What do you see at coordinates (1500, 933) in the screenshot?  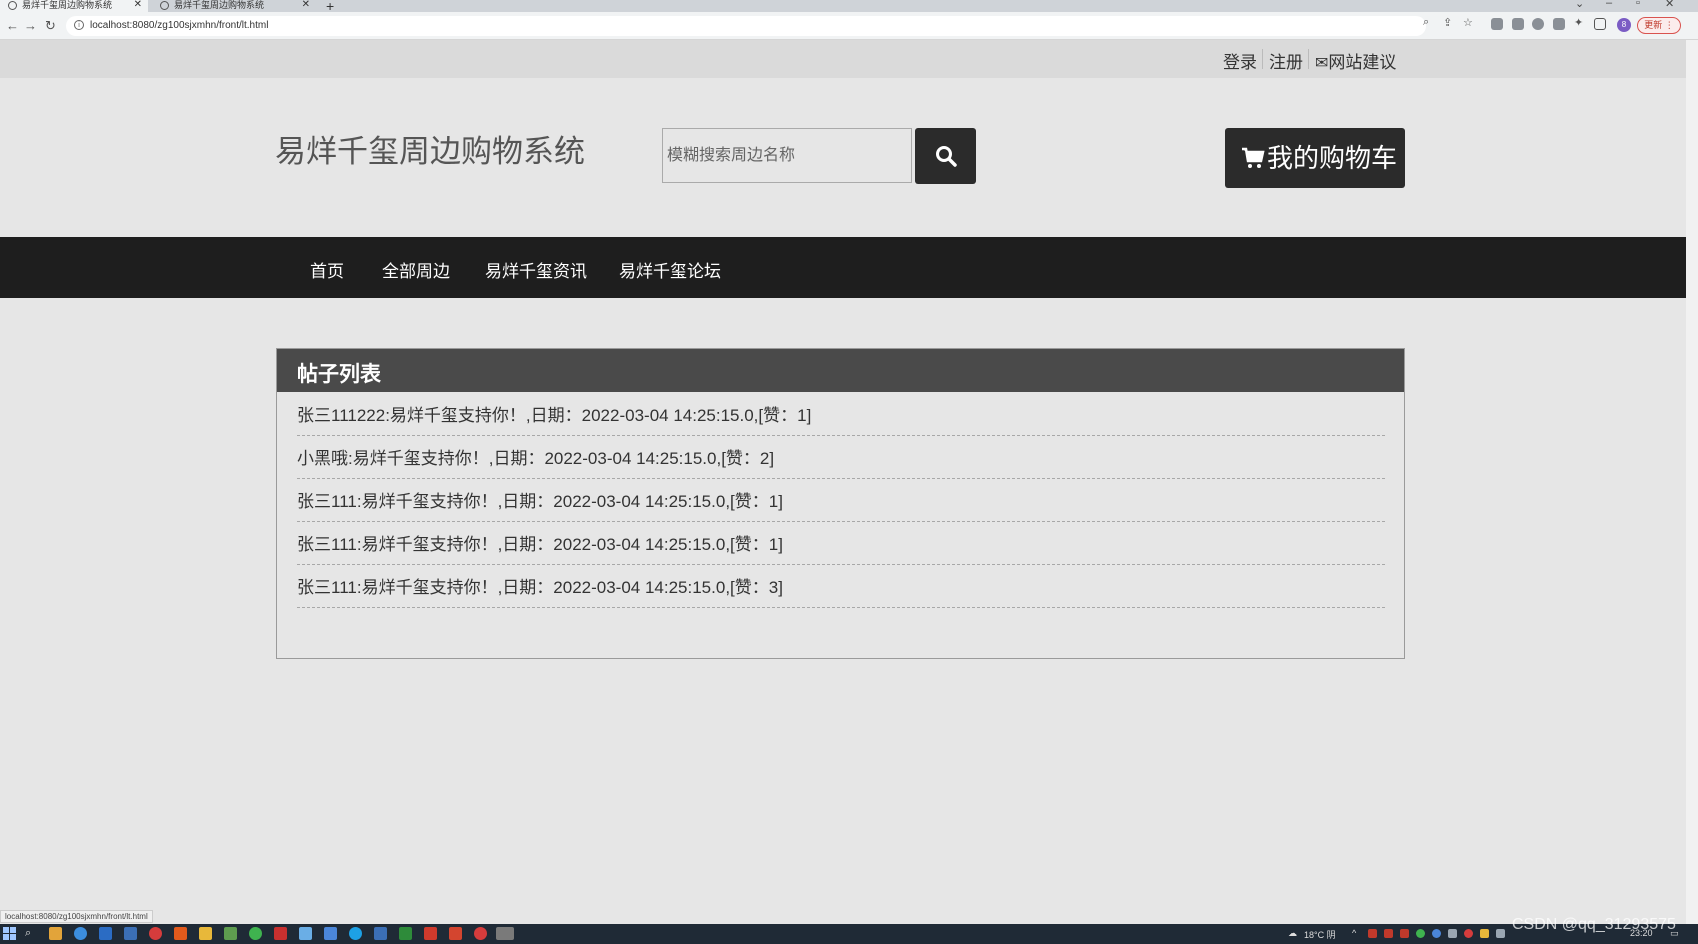 I see `tray-network-icon` at bounding box center [1500, 933].